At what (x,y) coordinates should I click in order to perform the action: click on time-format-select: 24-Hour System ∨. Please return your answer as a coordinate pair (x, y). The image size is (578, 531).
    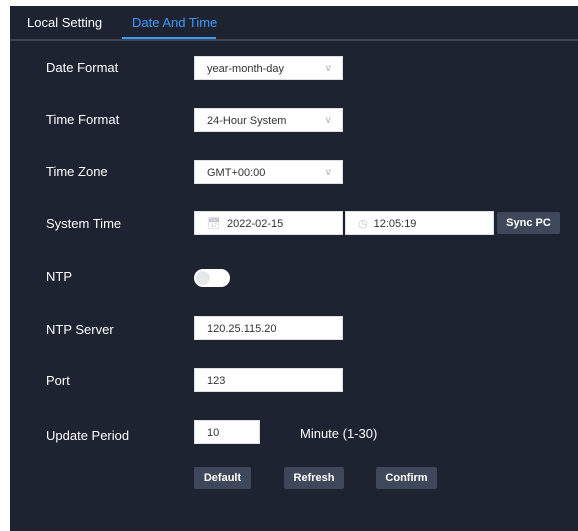
    Looking at the image, I should click on (268, 120).